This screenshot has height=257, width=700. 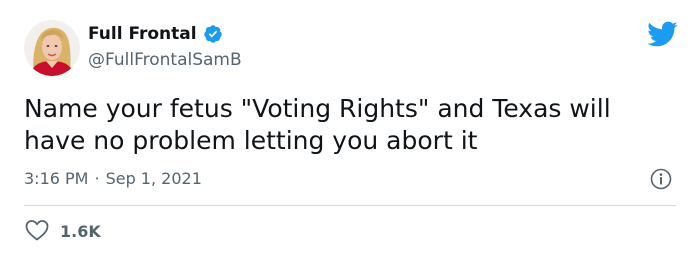 What do you see at coordinates (213, 34) in the screenshot?
I see `verified-badge-icon` at bounding box center [213, 34].